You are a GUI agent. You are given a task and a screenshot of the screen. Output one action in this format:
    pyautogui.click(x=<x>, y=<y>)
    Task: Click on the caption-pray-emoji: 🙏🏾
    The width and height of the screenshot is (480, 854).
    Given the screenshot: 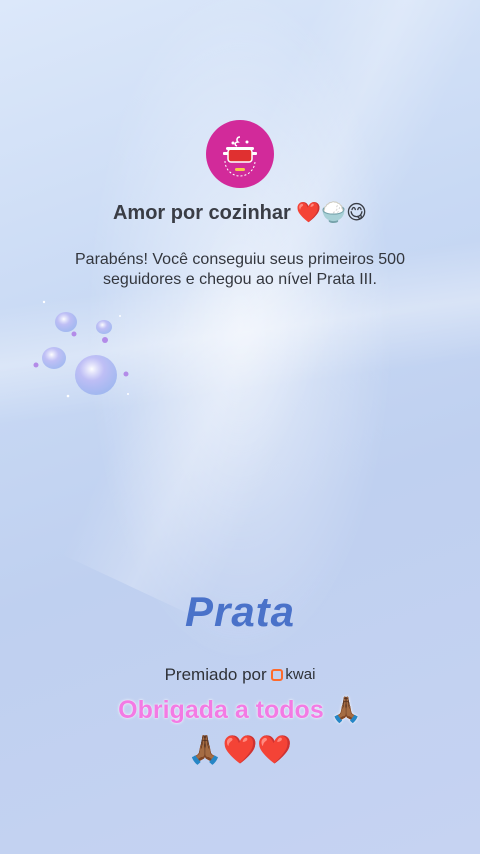 What is the action you would take?
    pyautogui.click(x=346, y=710)
    